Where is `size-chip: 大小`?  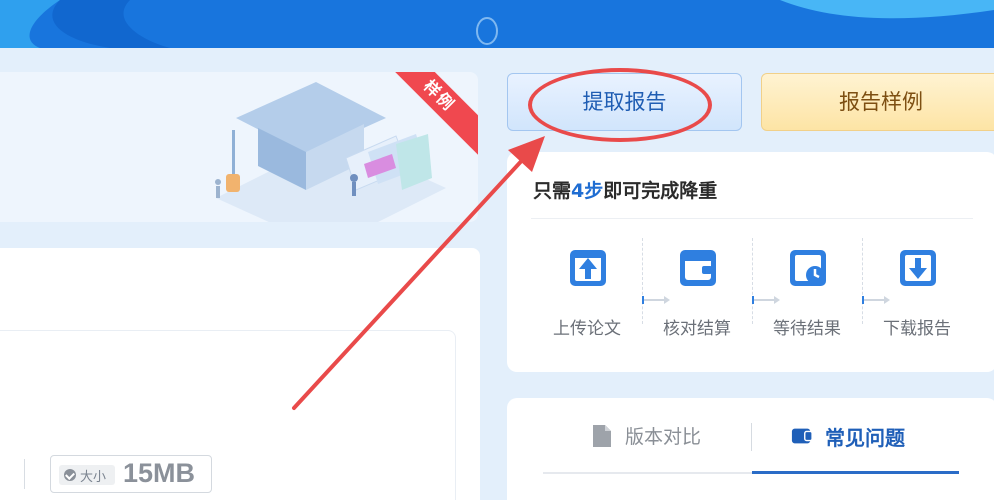 size-chip: 大小 is located at coordinates (87, 475).